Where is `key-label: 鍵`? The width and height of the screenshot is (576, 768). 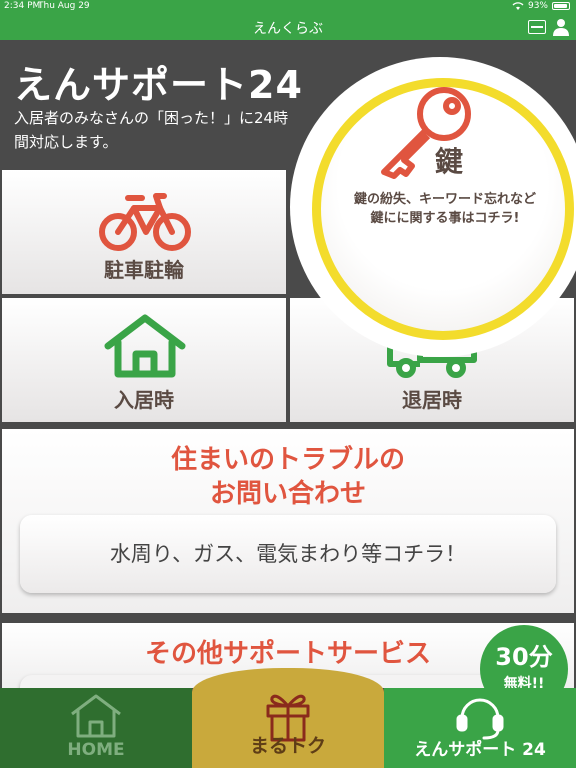
key-label: 鍵 is located at coordinates (449, 161).